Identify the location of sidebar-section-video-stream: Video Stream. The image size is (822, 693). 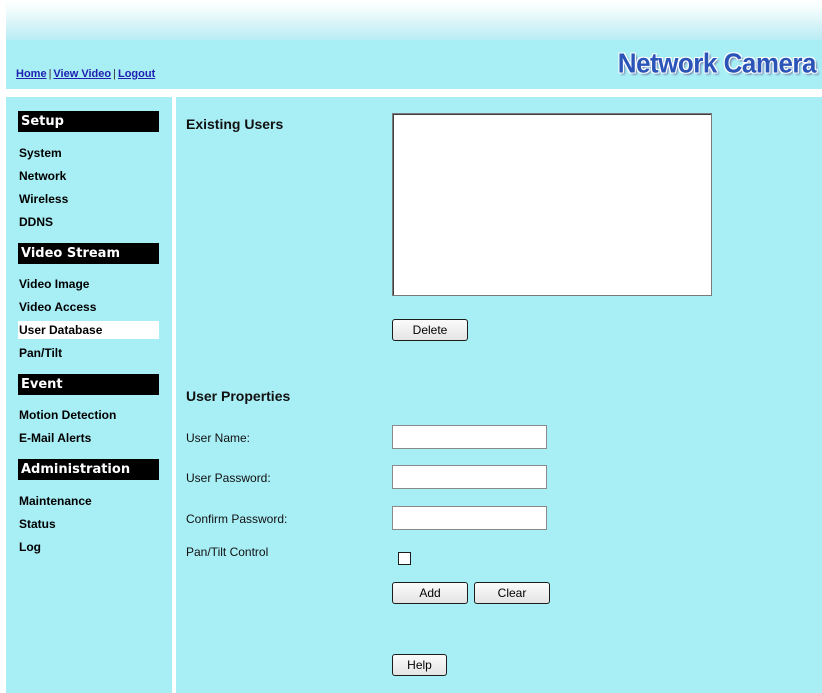
(88, 253).